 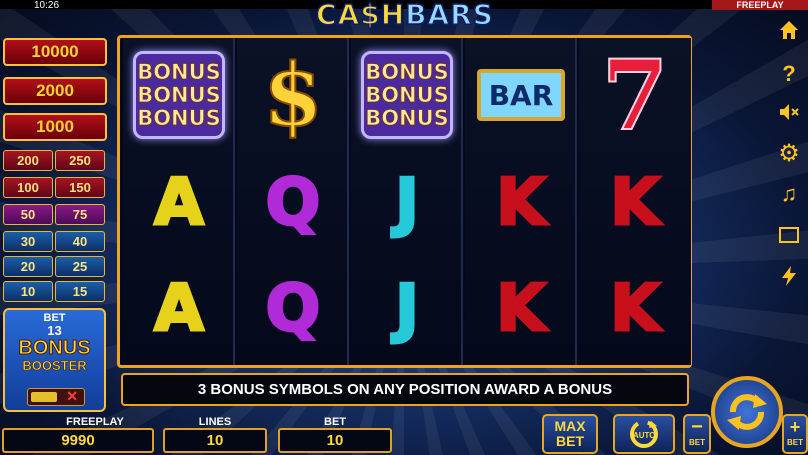 I want to click on clock: 10:26, so click(x=47, y=5).